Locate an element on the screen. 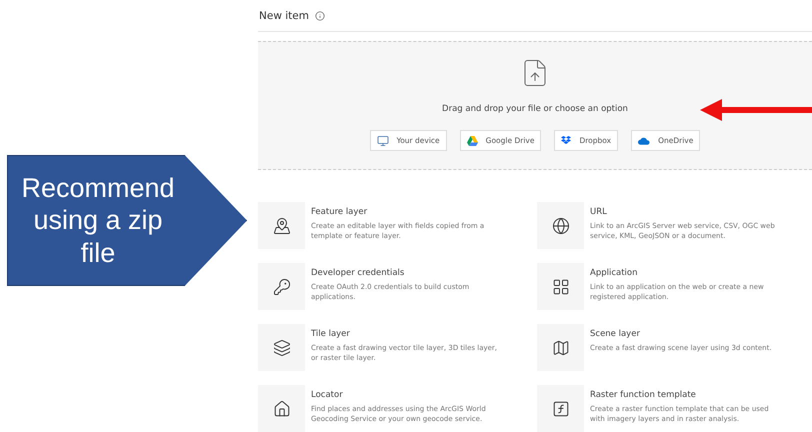  dropbox-icon is located at coordinates (566, 141).